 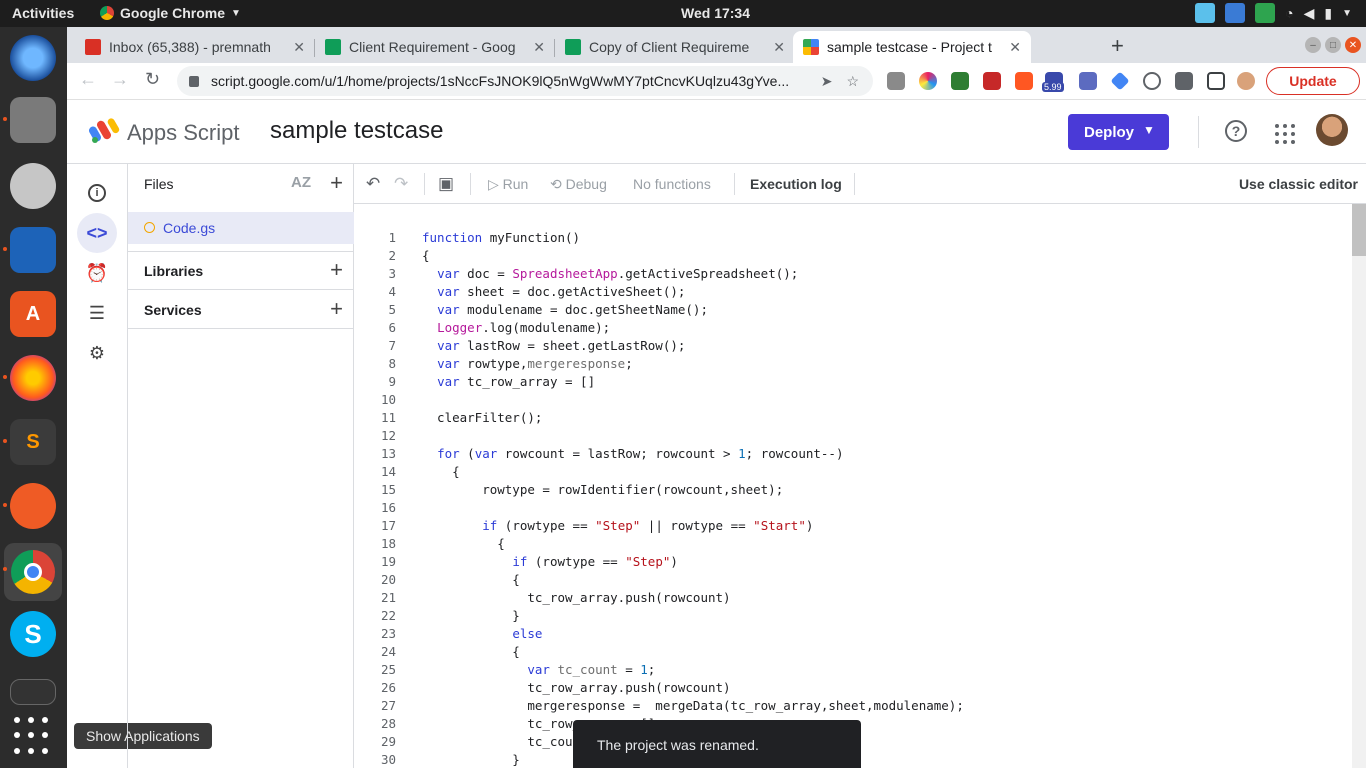 What do you see at coordinates (336, 183) in the screenshot?
I see `add-file-button: +` at bounding box center [336, 183].